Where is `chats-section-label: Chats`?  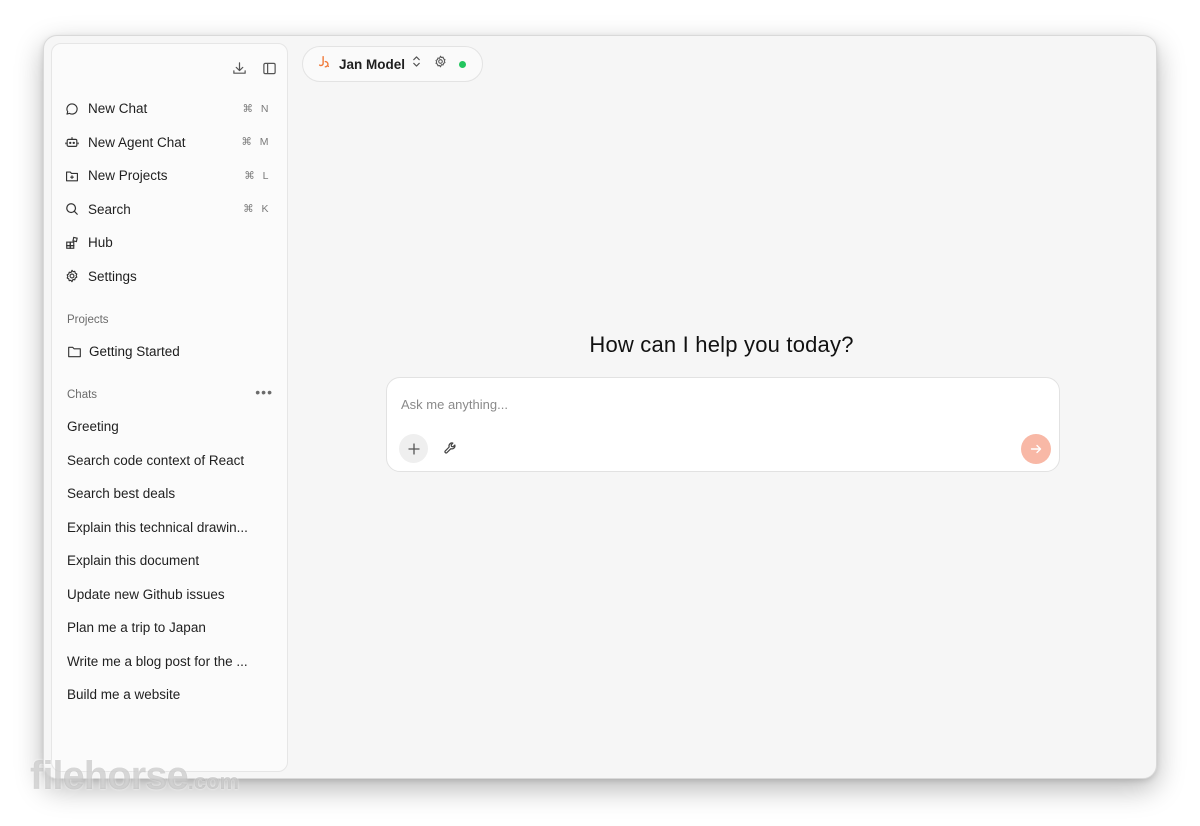 chats-section-label: Chats is located at coordinates (82, 395).